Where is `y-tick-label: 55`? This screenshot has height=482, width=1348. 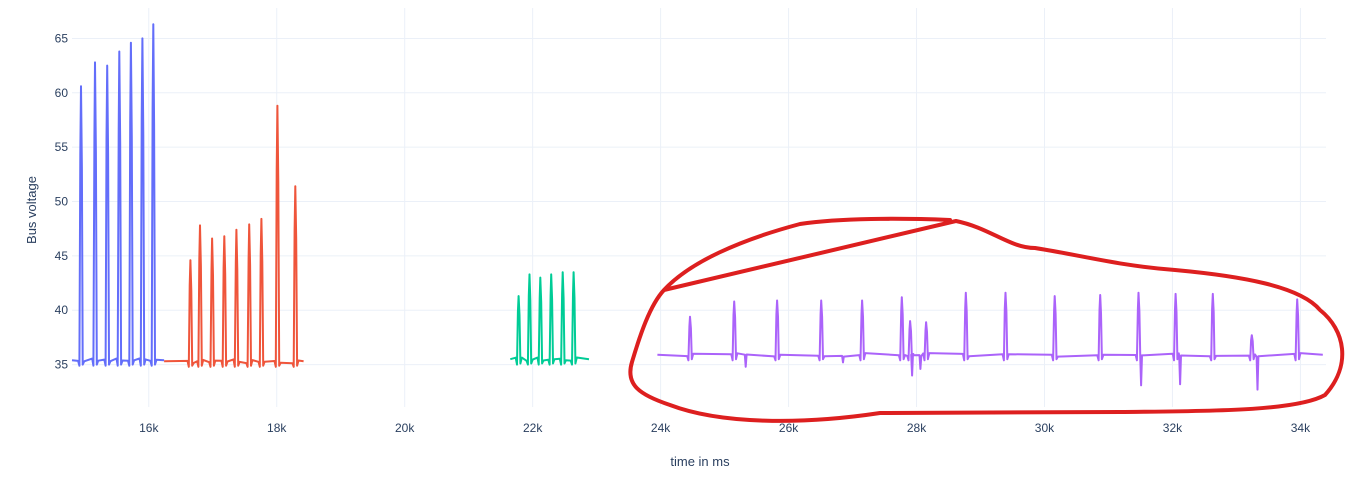
y-tick-label: 55 is located at coordinates (62, 147).